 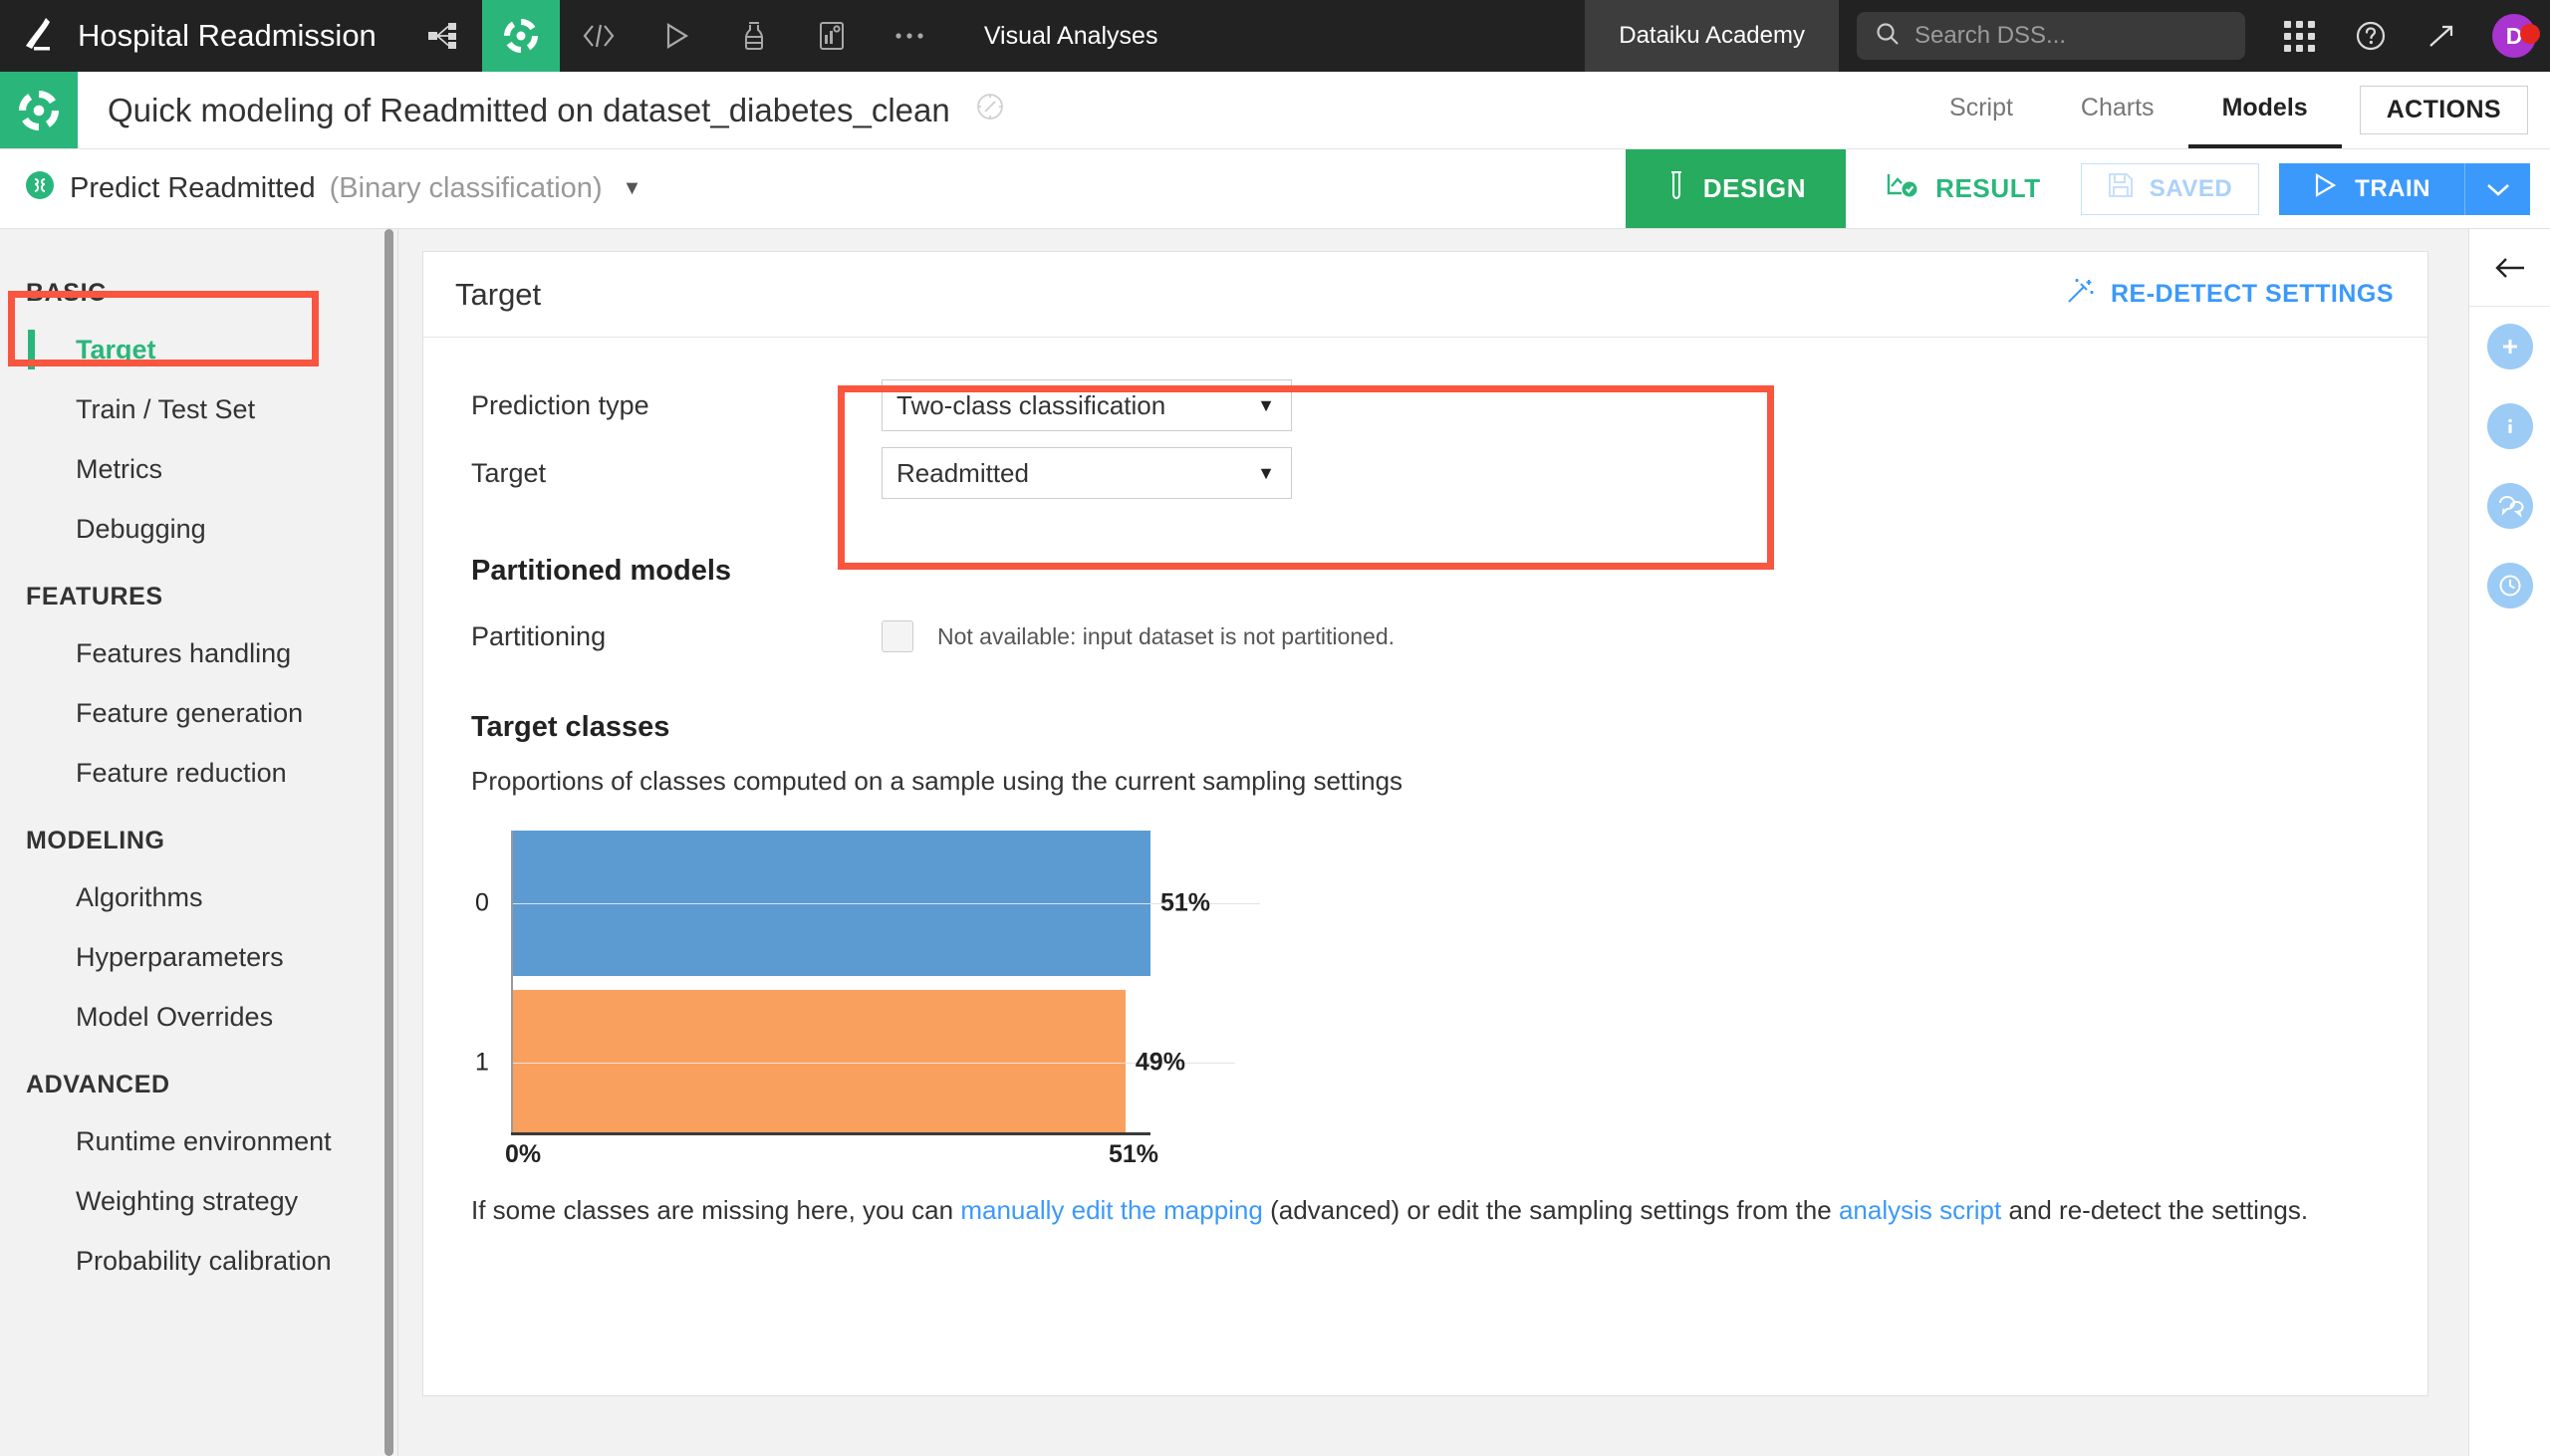 I want to click on dataiku-bird-logo, so click(x=39, y=36).